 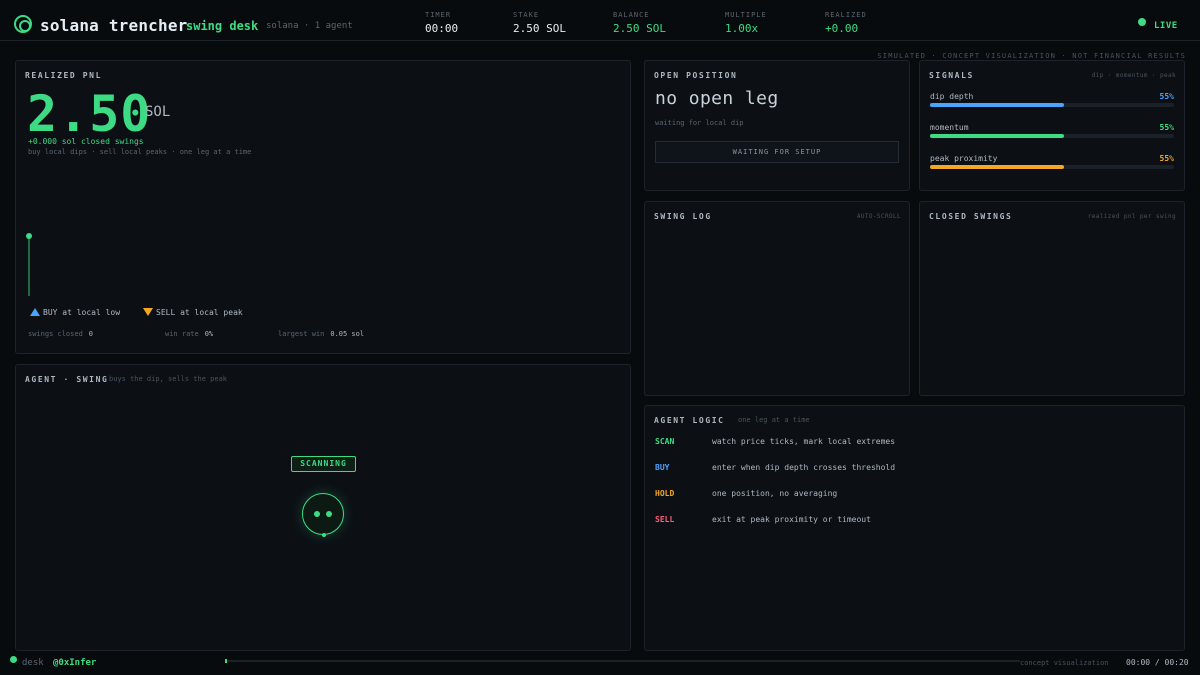 I want to click on buy-triangle-icon, so click(x=35, y=312).